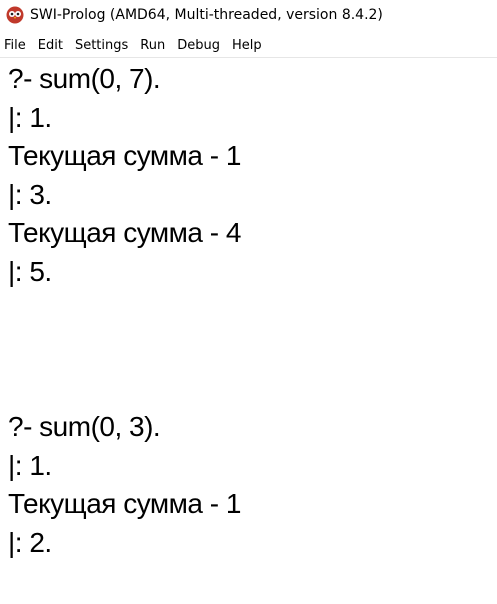 The width and height of the screenshot is (497, 604). Describe the element at coordinates (30, 194) in the screenshot. I see `console-input-line: |: 3.` at that location.